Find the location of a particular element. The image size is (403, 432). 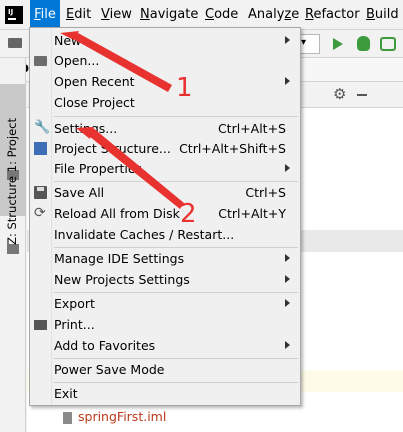

tutorial-annotations is located at coordinates (122, 120).